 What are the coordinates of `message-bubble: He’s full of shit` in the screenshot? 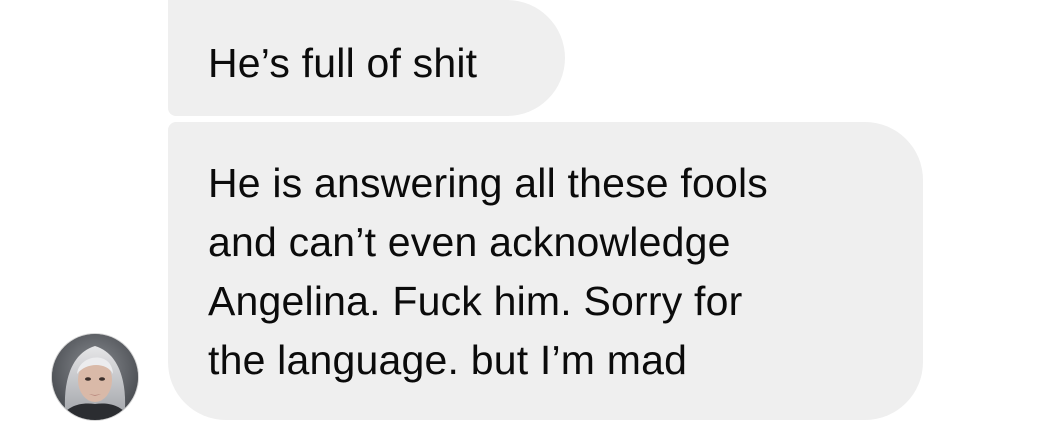 It's located at (366, 58).